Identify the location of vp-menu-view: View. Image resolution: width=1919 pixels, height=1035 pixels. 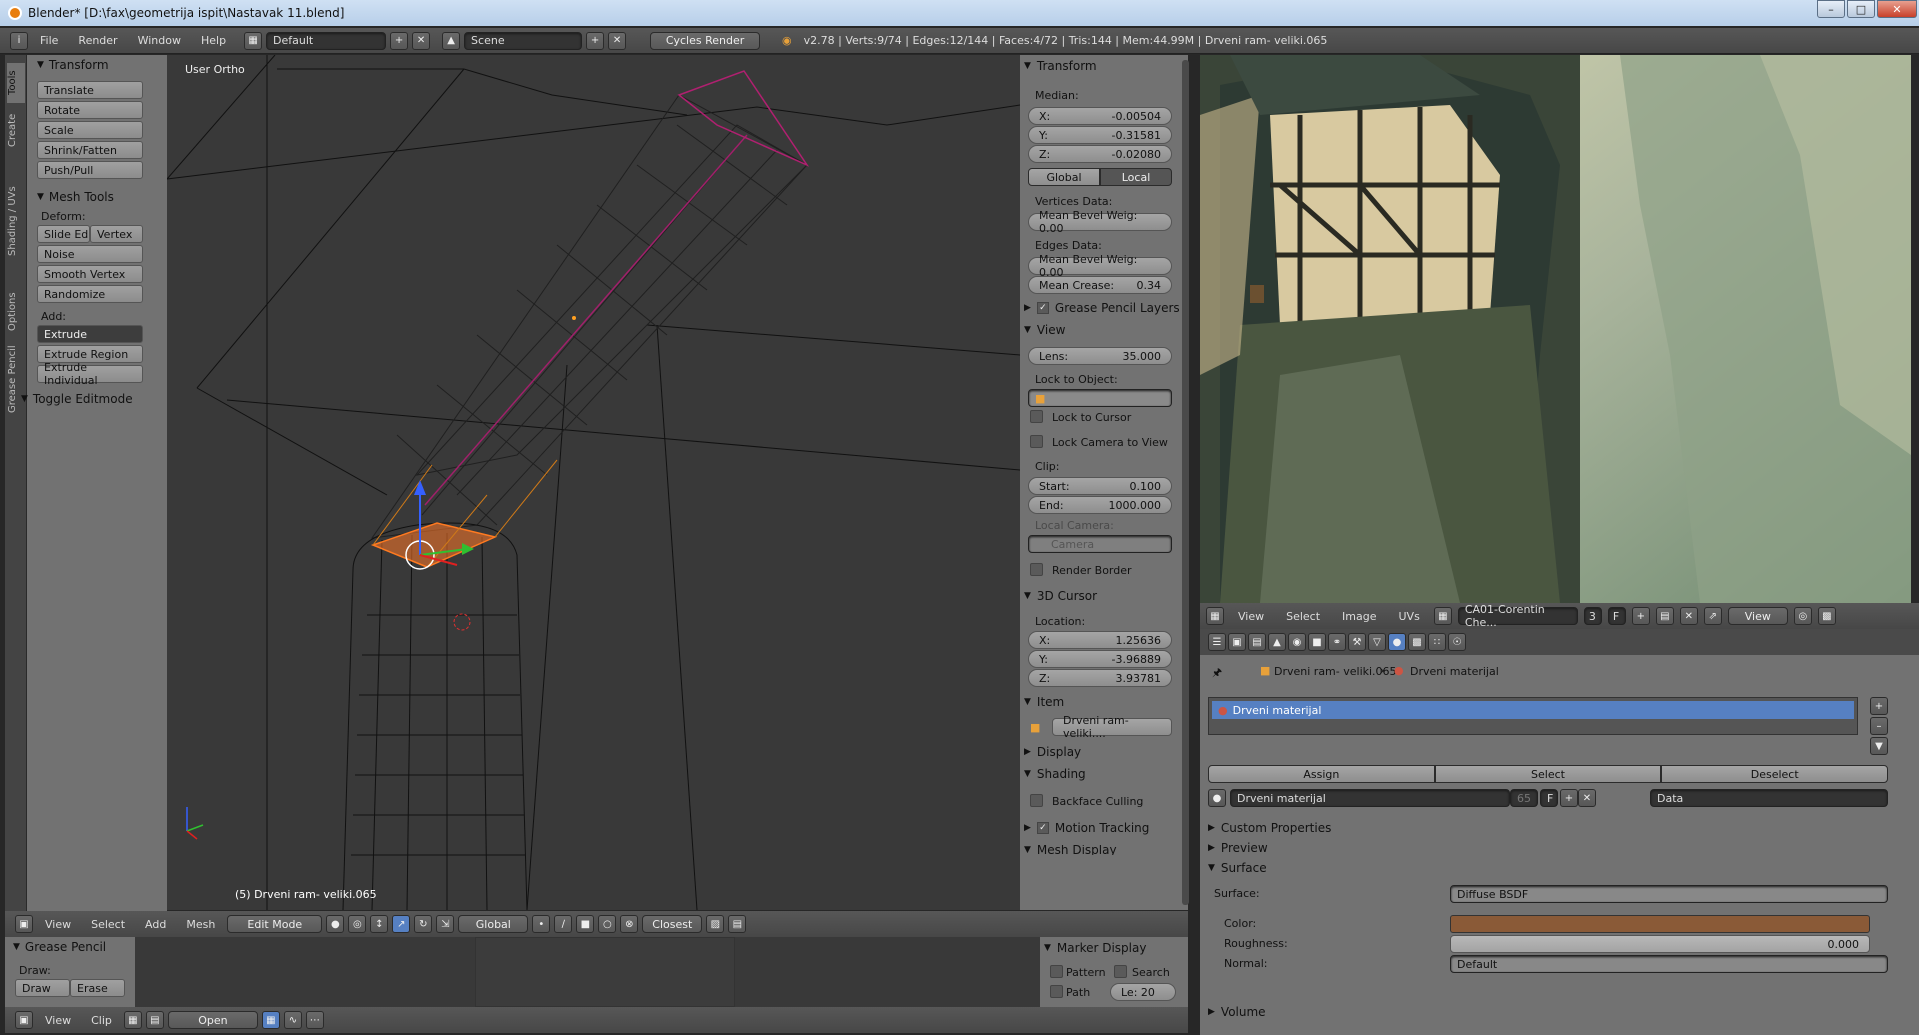
(58, 924).